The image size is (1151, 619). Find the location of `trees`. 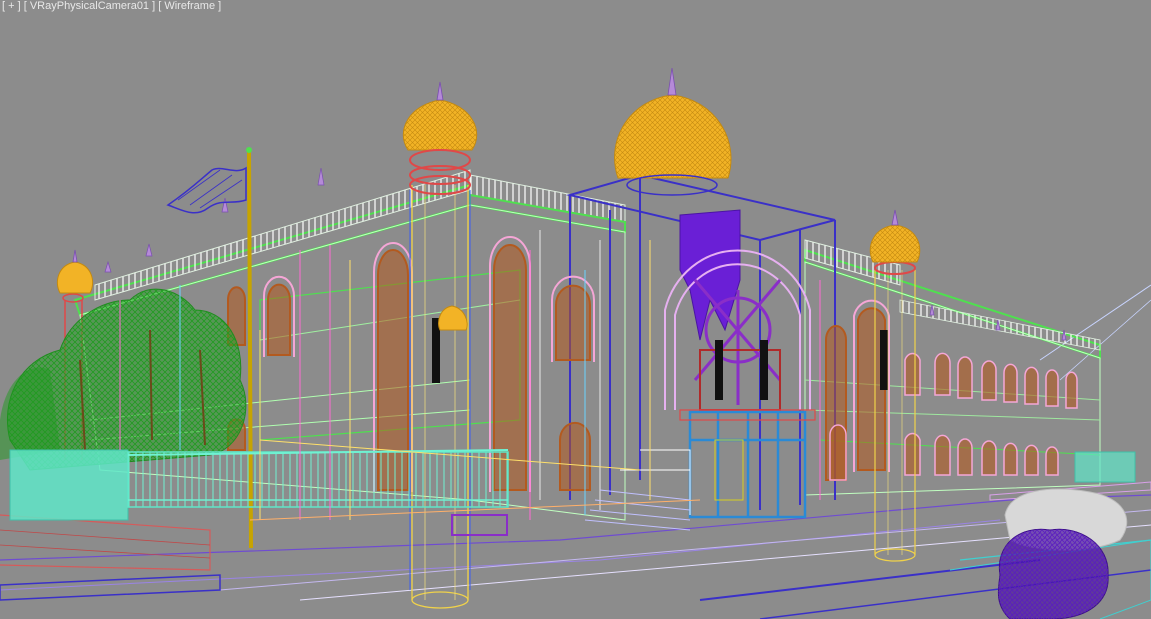

trees is located at coordinates (123, 379).